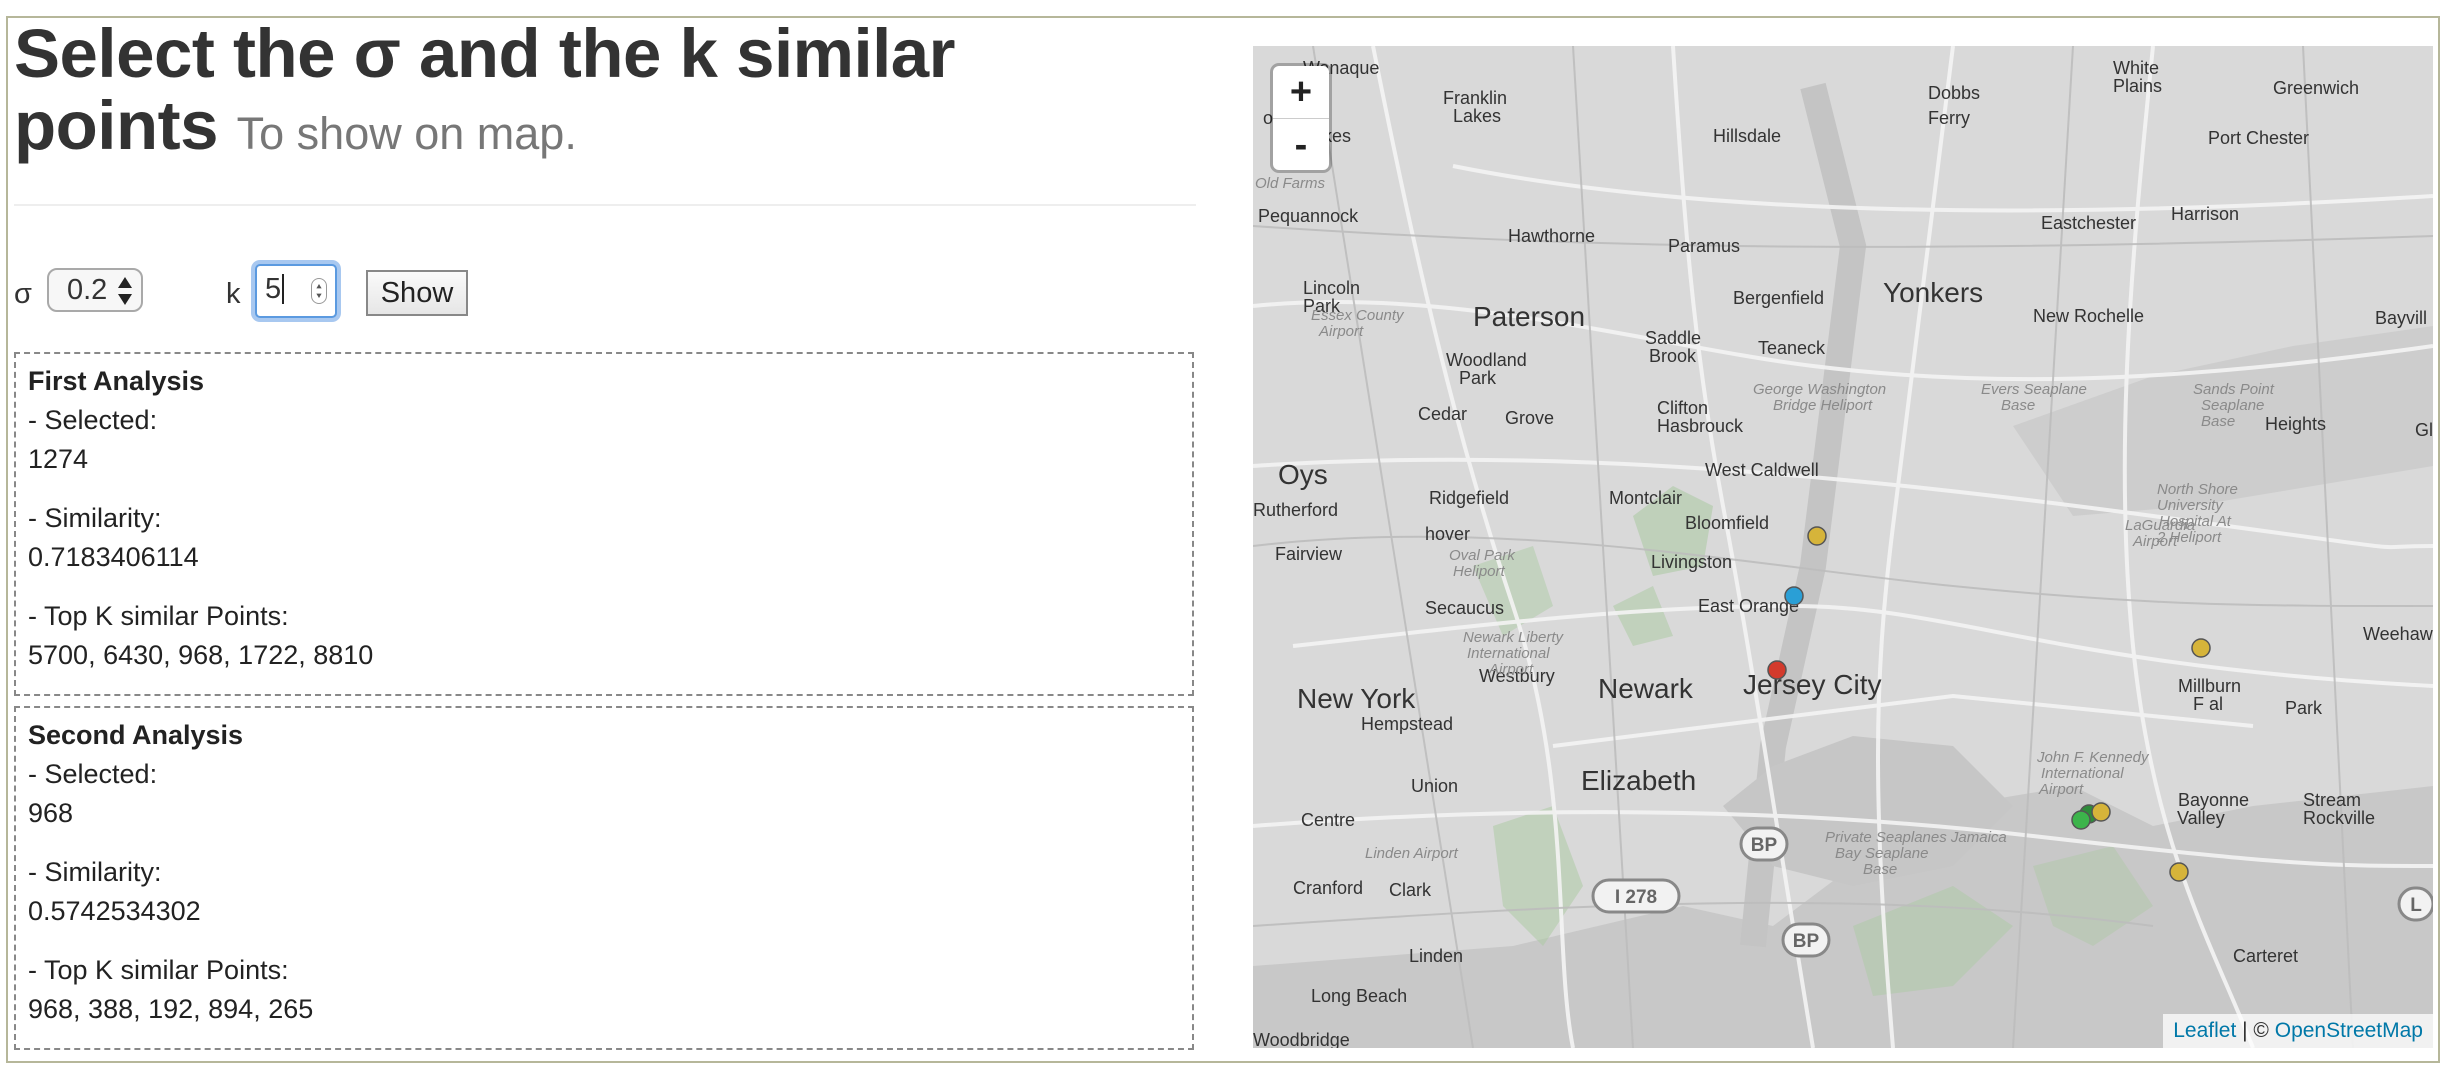 The image size is (2450, 1072). What do you see at coordinates (1691, 562) in the screenshot?
I see `map-place-label: Livingston` at bounding box center [1691, 562].